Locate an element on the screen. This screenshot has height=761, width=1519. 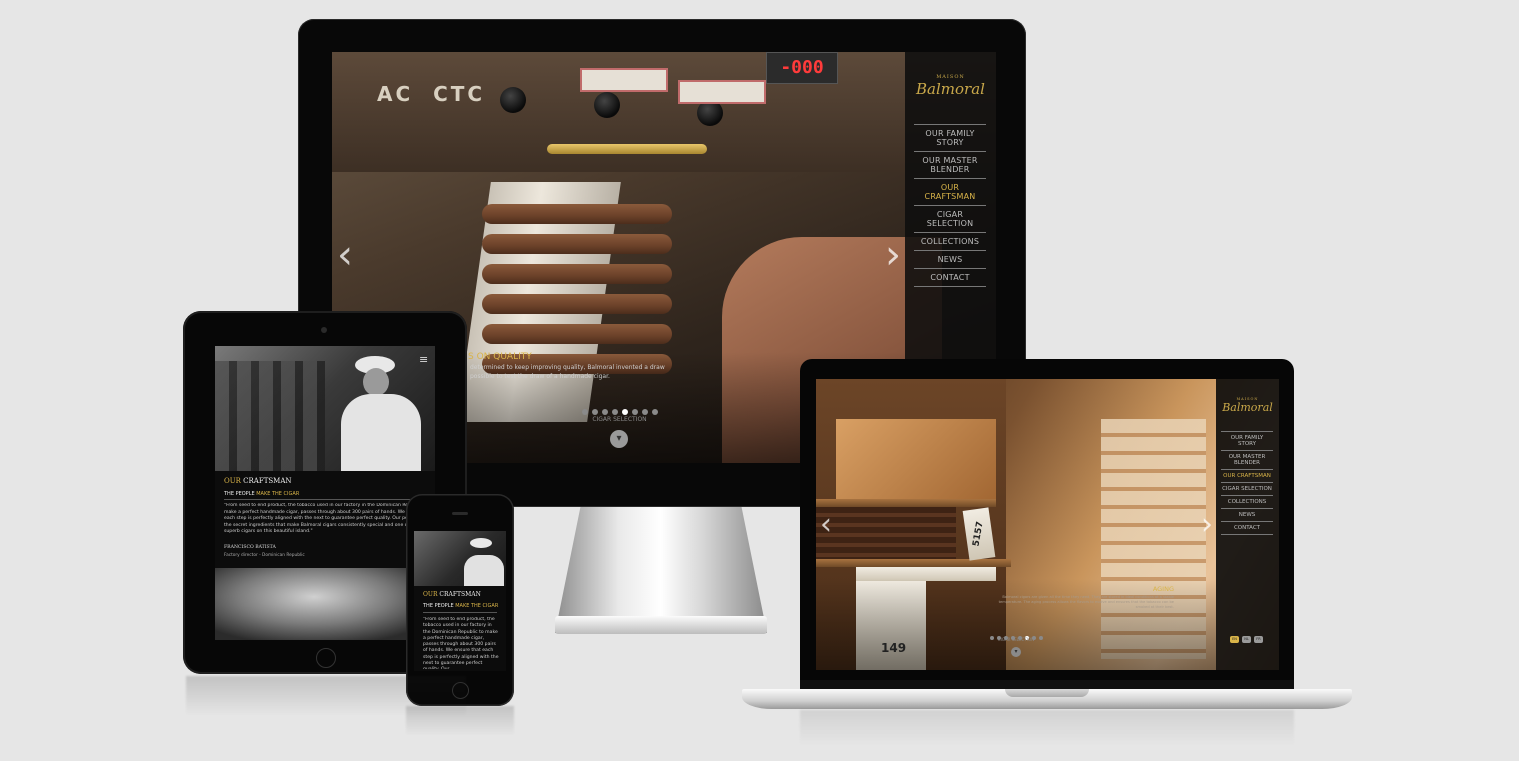
arches is located at coordinates (270, 416).